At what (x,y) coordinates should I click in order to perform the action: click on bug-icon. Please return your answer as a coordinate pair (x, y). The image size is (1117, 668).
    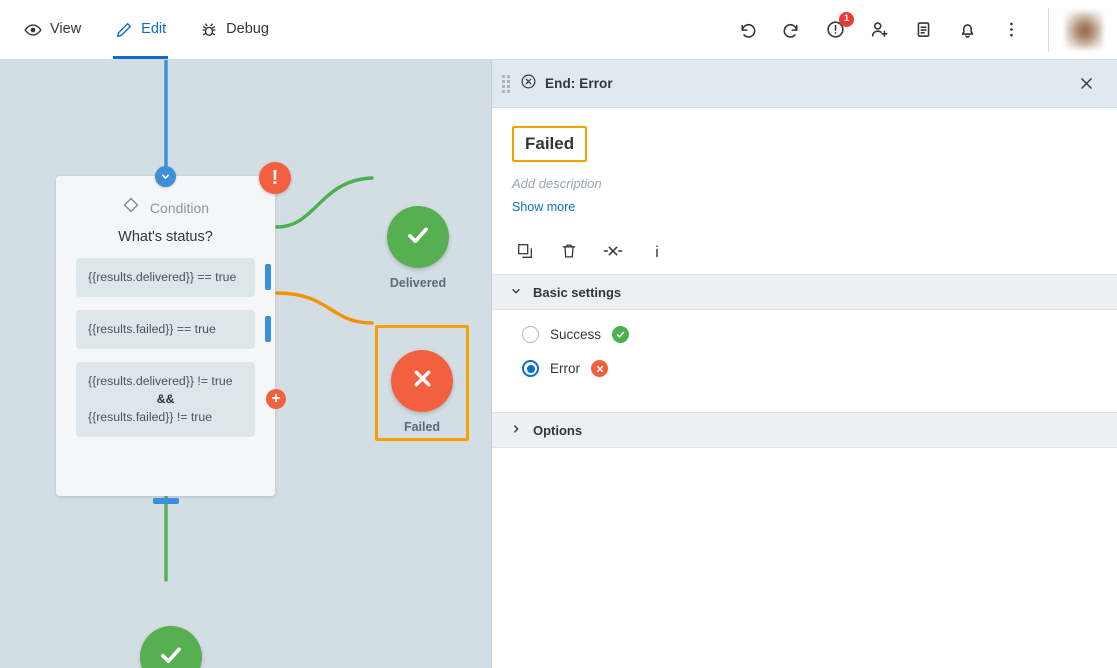
    Looking at the image, I should click on (209, 30).